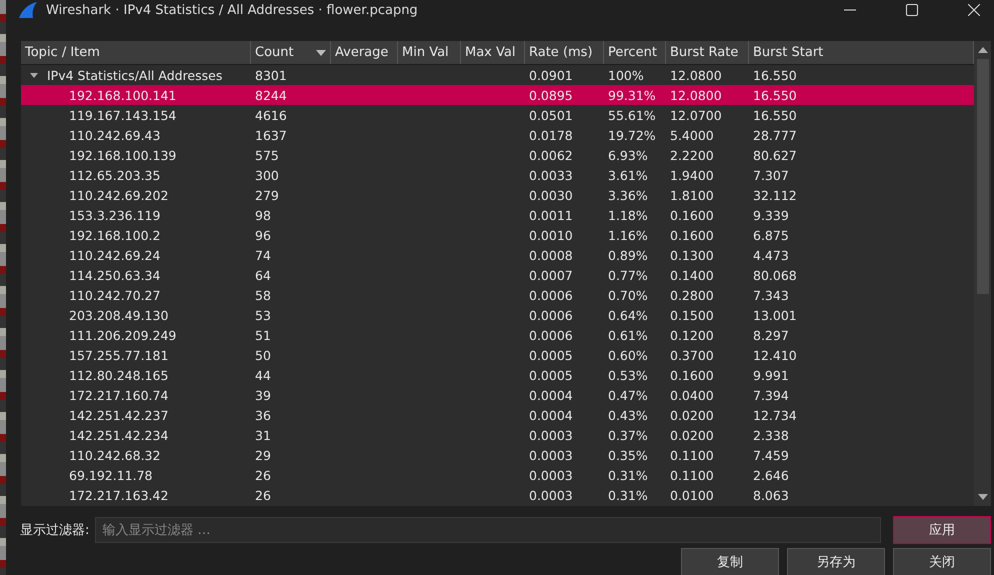 This screenshot has width=994, height=575. I want to click on table-cell: 55.61%, so click(632, 115).